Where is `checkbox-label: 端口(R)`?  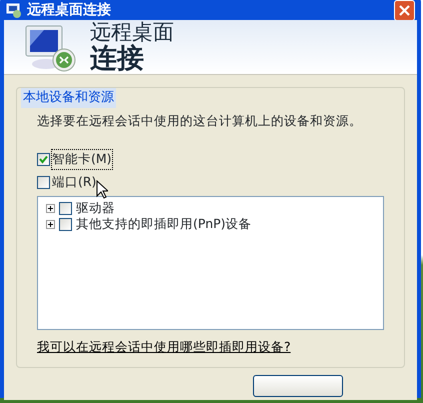
checkbox-label: 端口(R) is located at coordinates (74, 182).